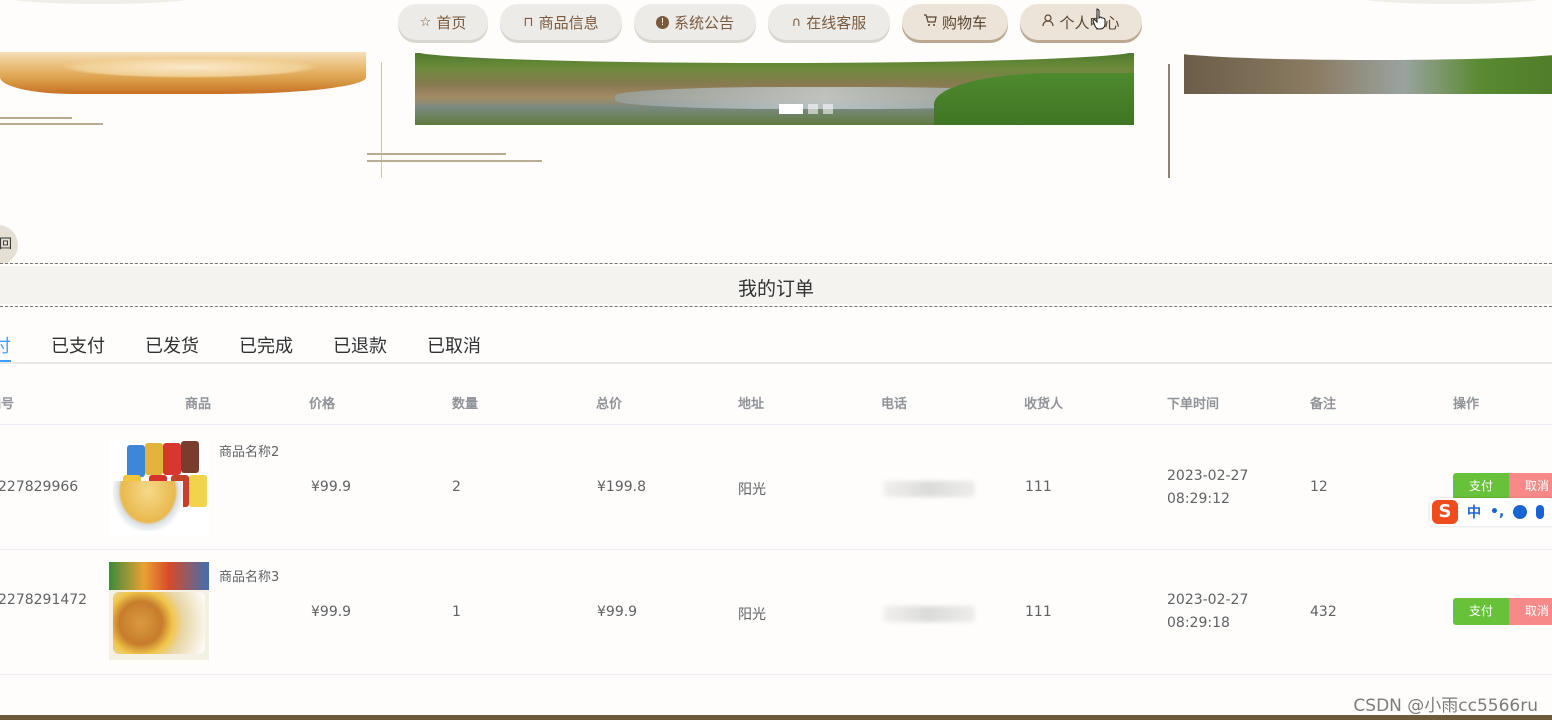  What do you see at coordinates (198, 404) in the screenshot?
I see `column-header: 商品` at bounding box center [198, 404].